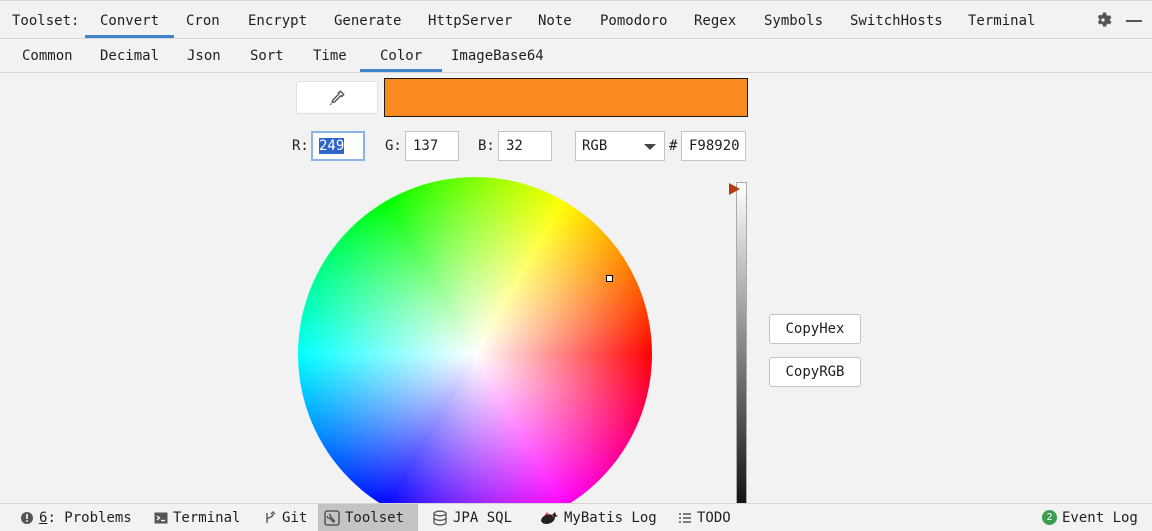  I want to click on mybatis-log-label: MyBatis Log, so click(610, 517).